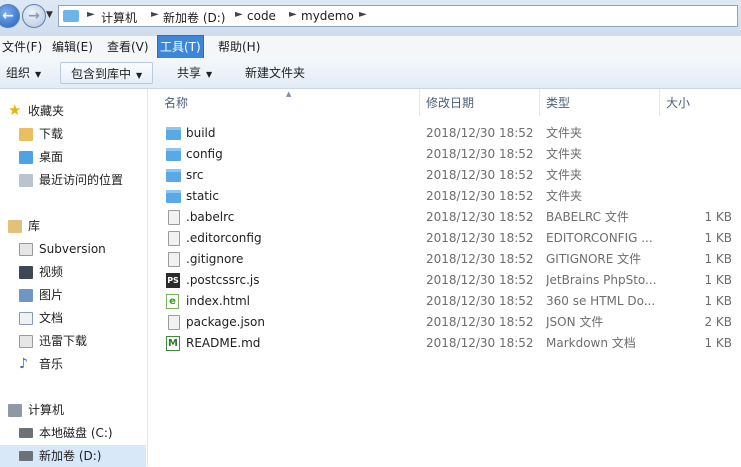 The width and height of the screenshot is (741, 467). What do you see at coordinates (73, 318) in the screenshot?
I see `nav-documents: 文档` at bounding box center [73, 318].